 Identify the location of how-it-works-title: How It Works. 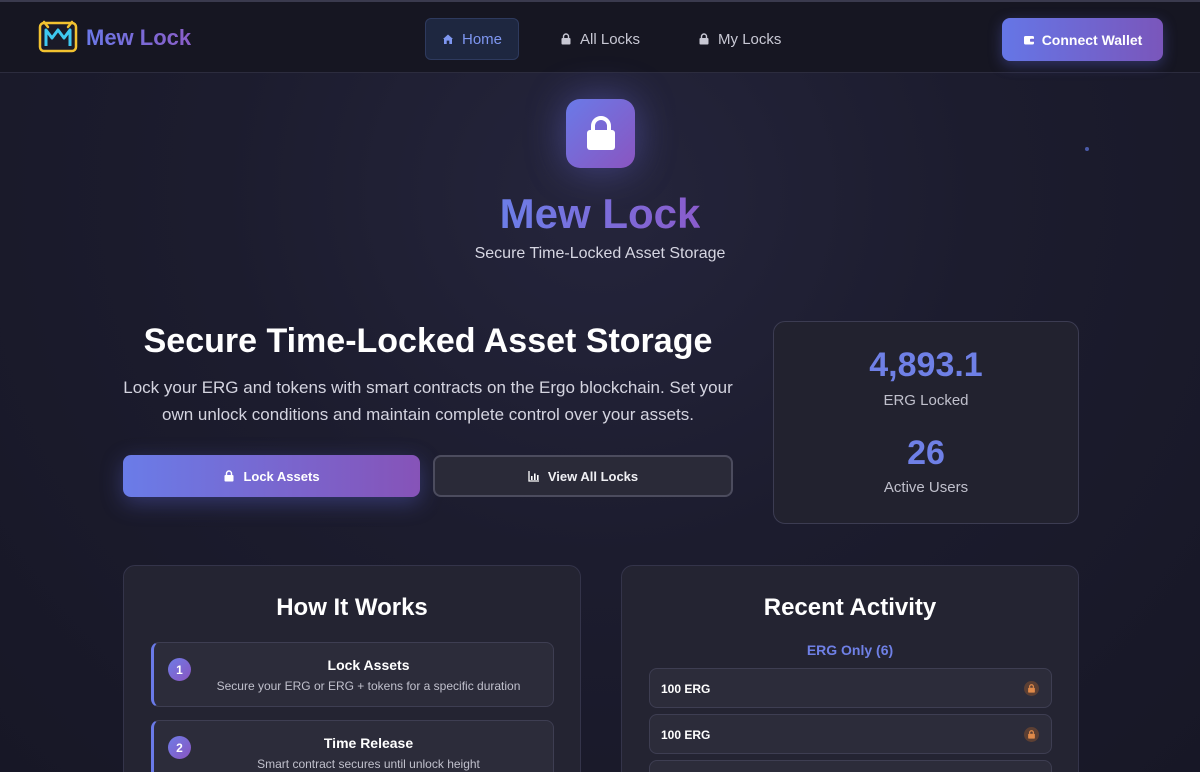
(352, 607).